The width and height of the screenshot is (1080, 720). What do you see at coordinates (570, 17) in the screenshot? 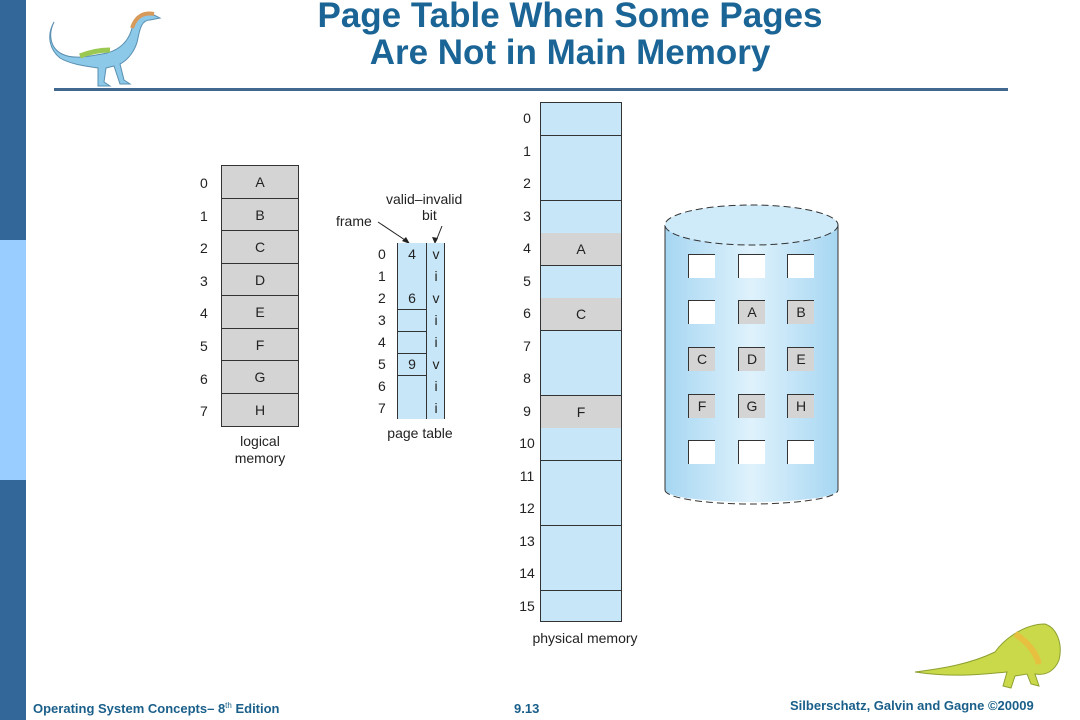
I see `title-line-1: Page Table When Some Pages` at bounding box center [570, 17].